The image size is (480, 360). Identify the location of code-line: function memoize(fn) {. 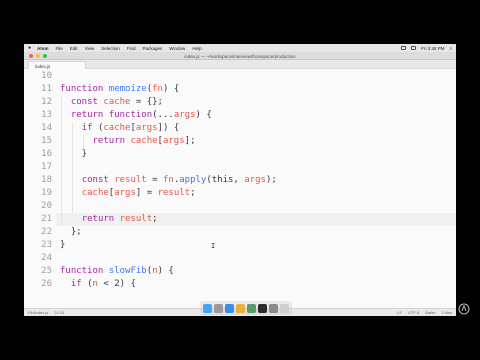
(120, 89).